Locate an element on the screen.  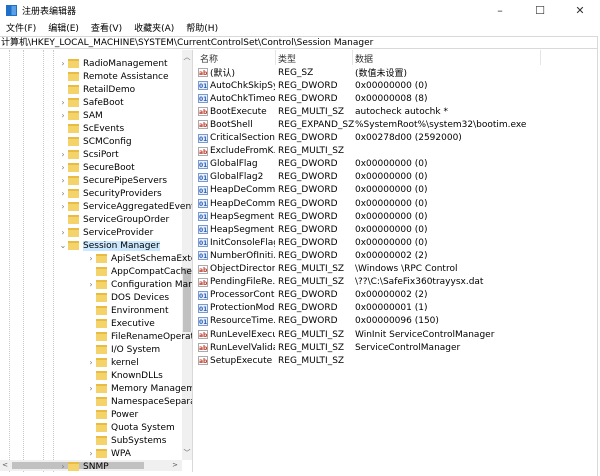
close-button: ✕ is located at coordinates (580, 10).